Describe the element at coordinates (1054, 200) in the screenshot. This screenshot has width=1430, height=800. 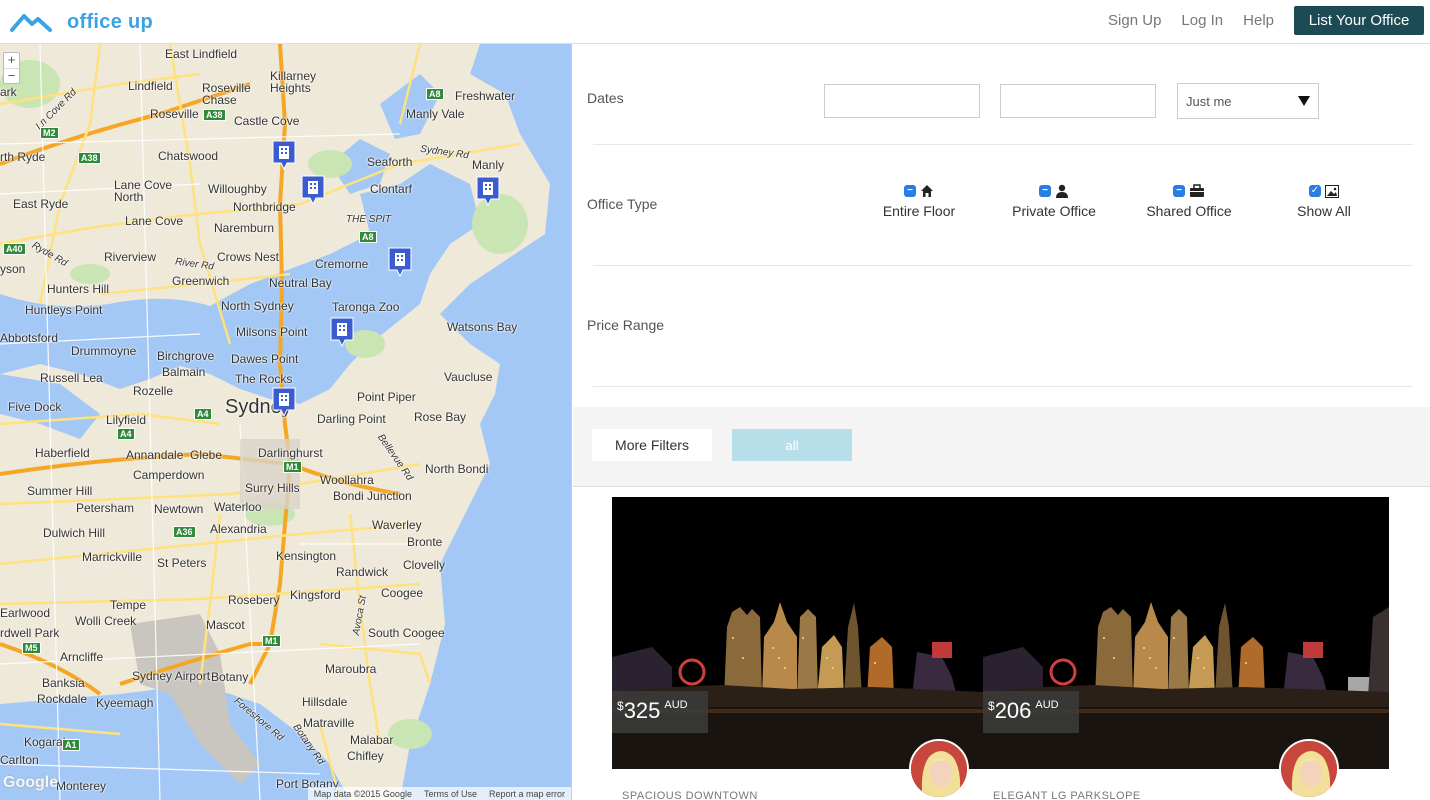
I see `office-type-private-office: − Private Office` at that location.